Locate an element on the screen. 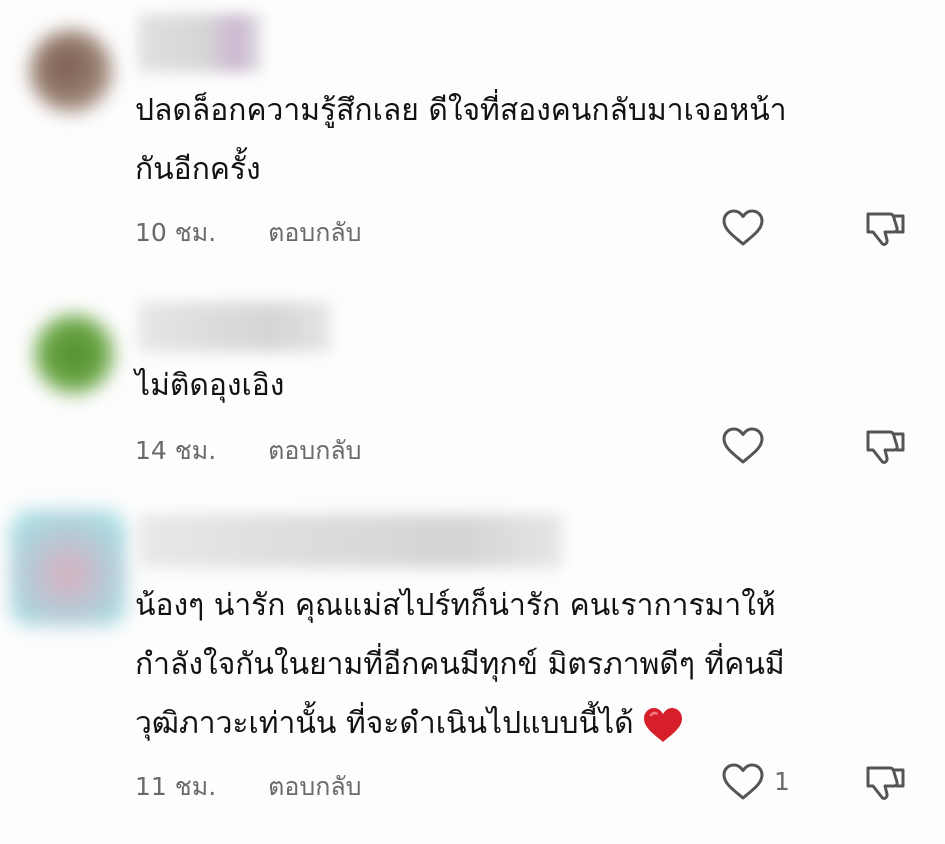 The height and width of the screenshot is (844, 945). comment-text-line: กันอีกครั้ง is located at coordinates (198, 169).